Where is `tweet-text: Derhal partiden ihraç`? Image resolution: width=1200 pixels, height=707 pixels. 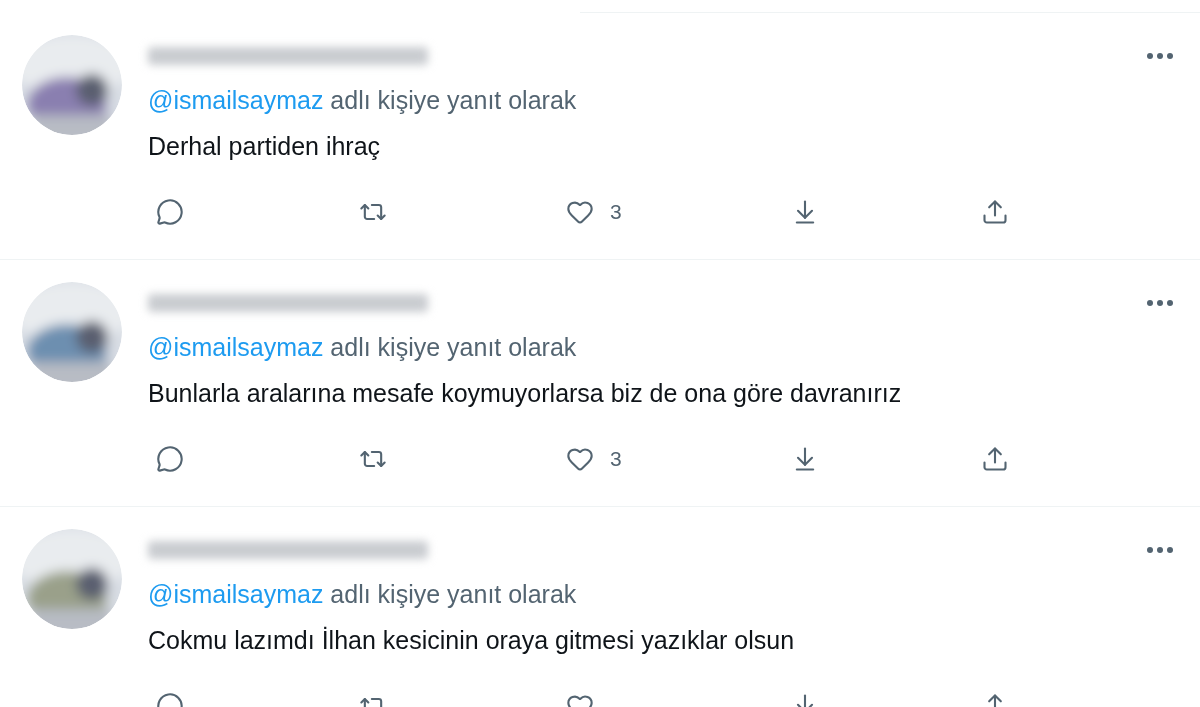 tweet-text: Derhal partiden ihraç is located at coordinates (265, 146).